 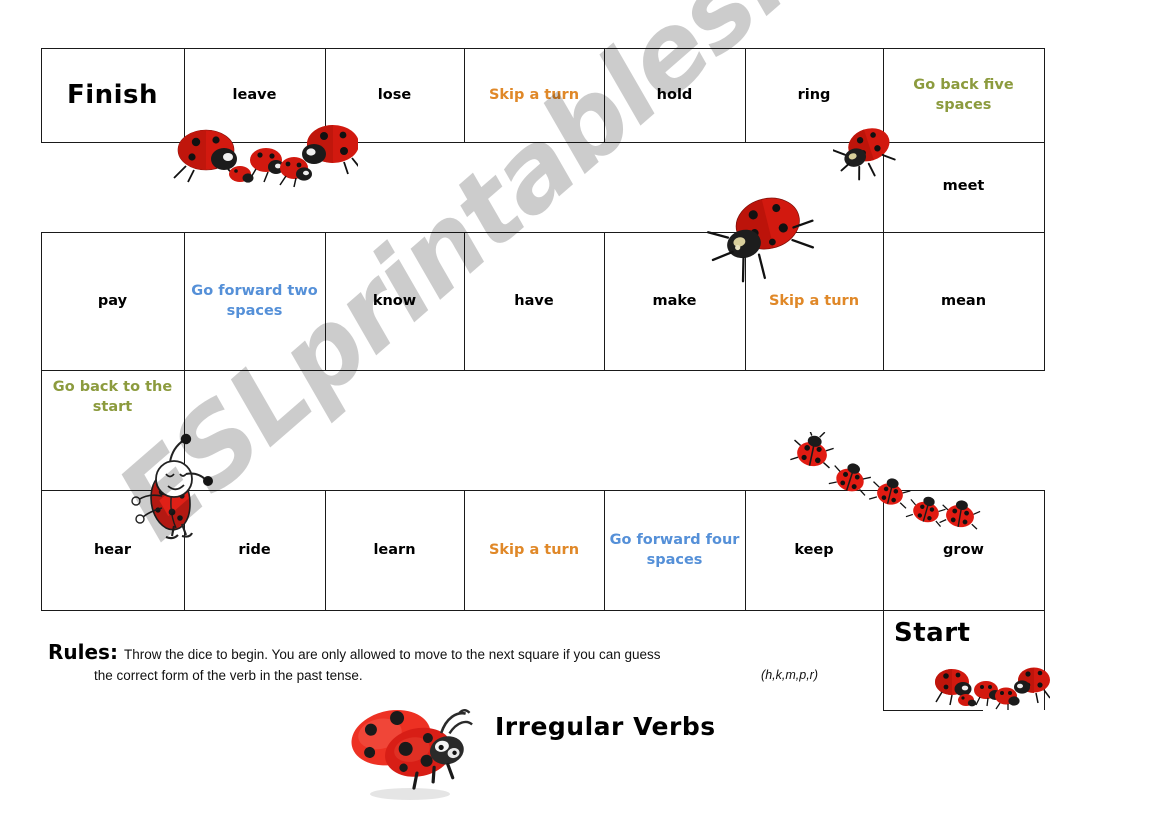 I want to click on ladybug-icon-top-right, so click(x=864, y=154).